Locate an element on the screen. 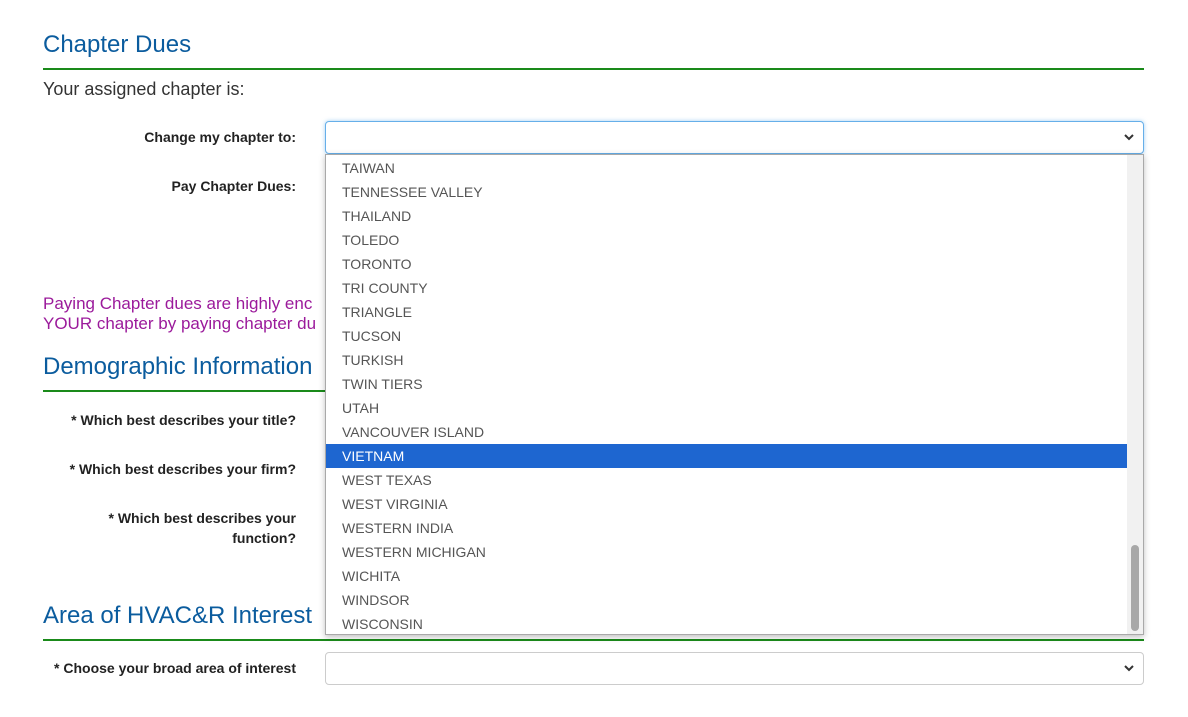 The height and width of the screenshot is (717, 1188). chapter-option-windsor: WINDSOR is located at coordinates (727, 600).